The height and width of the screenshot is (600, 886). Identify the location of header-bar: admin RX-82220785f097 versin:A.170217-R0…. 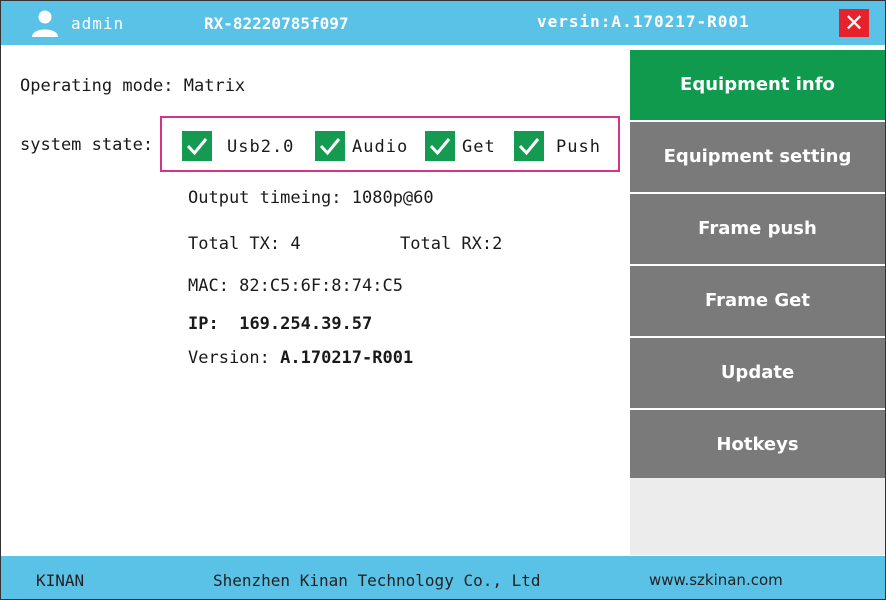
(443, 23).